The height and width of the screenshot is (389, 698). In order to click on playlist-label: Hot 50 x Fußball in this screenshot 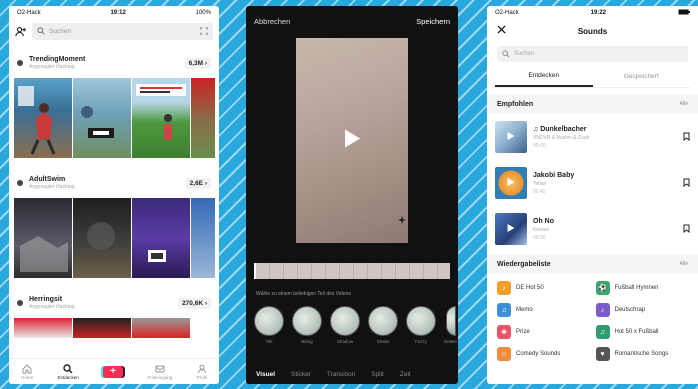, I will do `click(636, 332)`.